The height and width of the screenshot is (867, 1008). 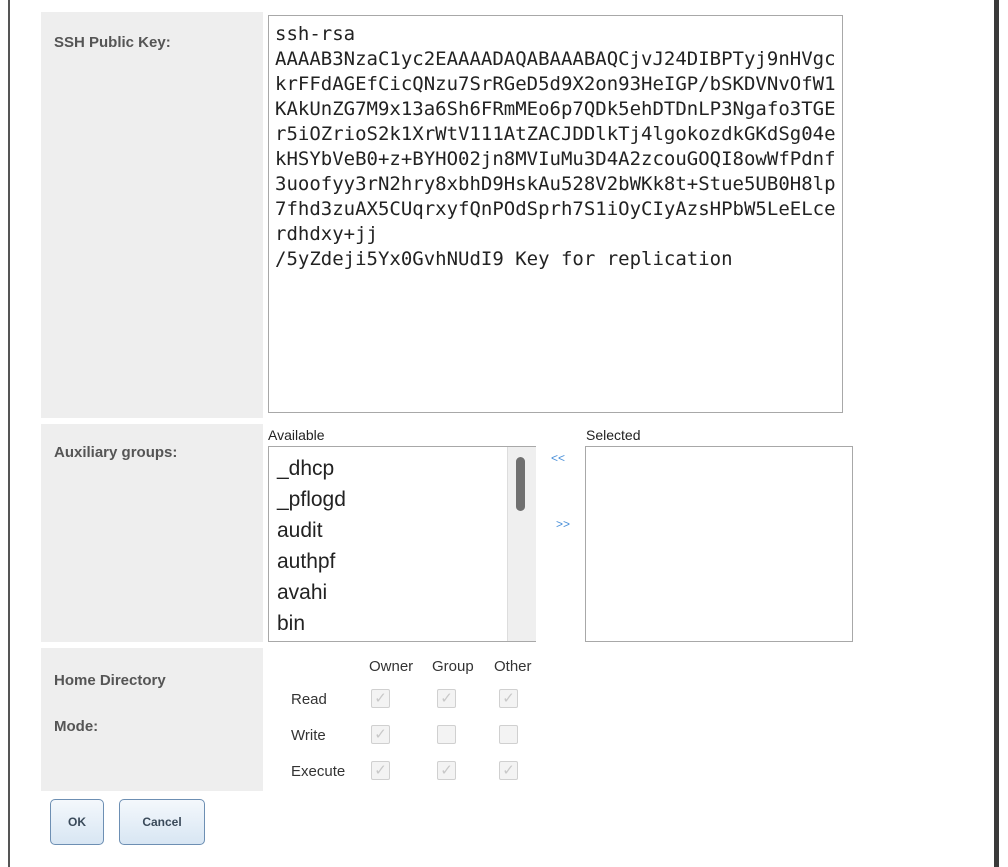 What do you see at coordinates (311, 530) in the screenshot?
I see `list-item: audit` at bounding box center [311, 530].